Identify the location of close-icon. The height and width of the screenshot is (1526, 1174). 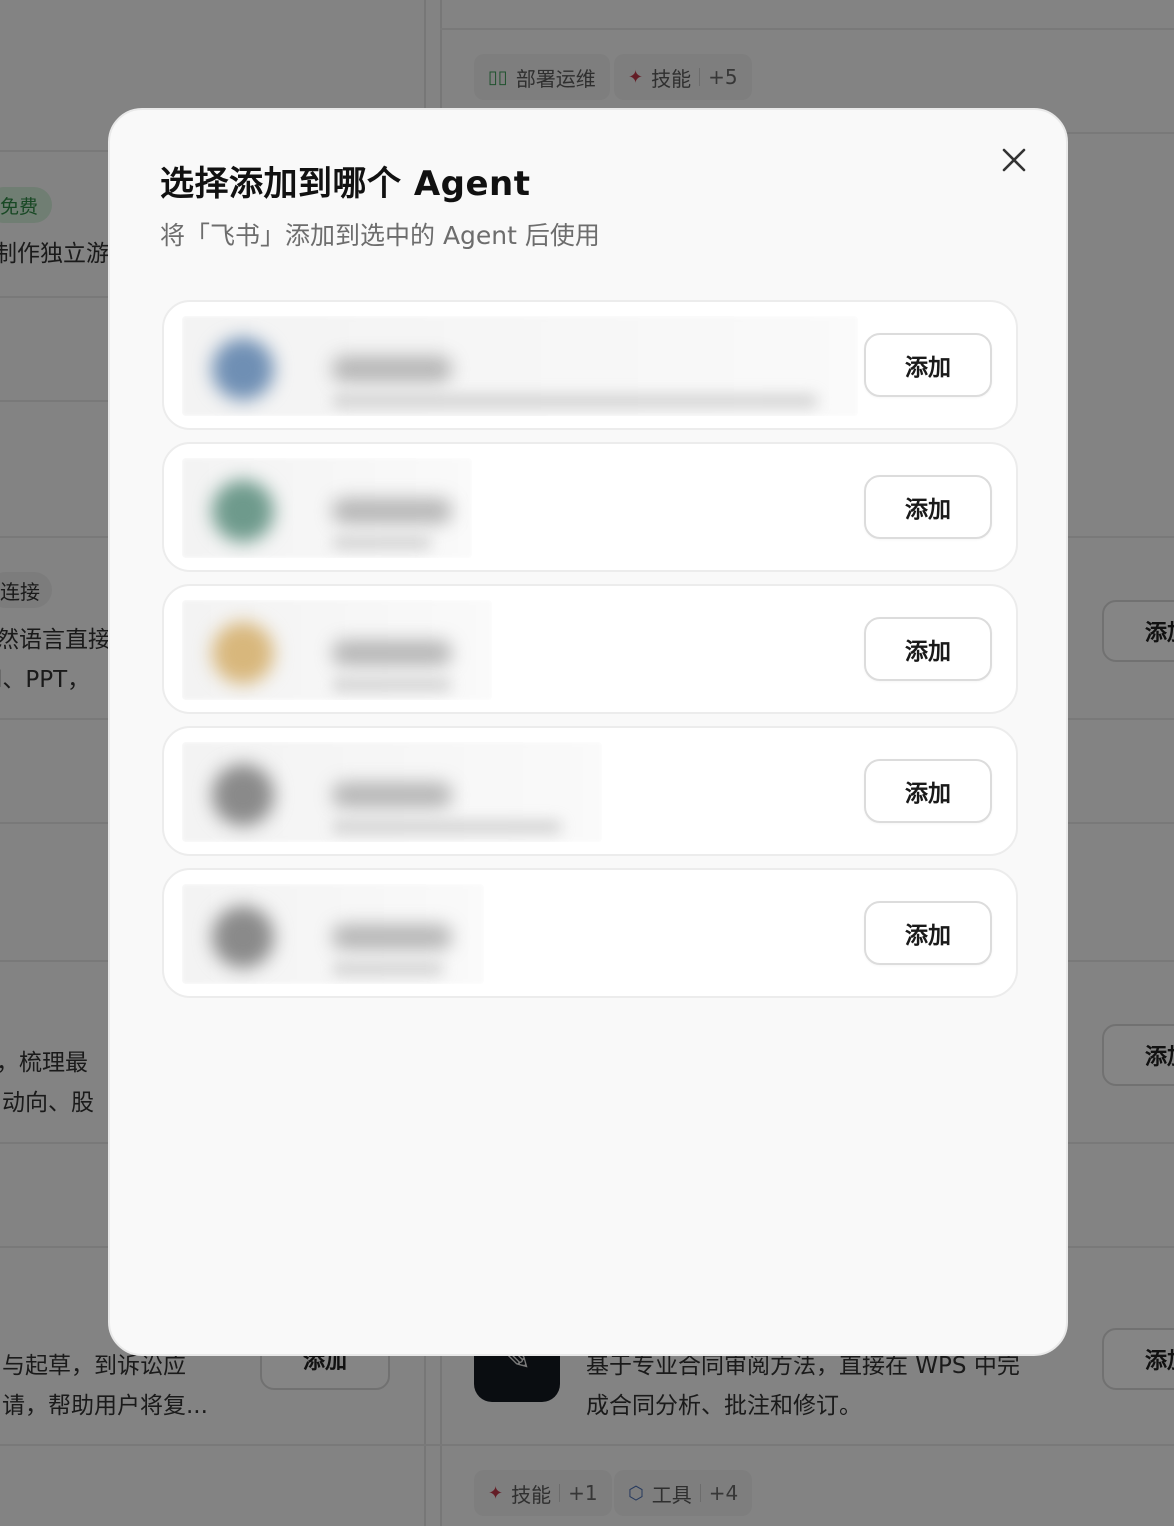
(1014, 160).